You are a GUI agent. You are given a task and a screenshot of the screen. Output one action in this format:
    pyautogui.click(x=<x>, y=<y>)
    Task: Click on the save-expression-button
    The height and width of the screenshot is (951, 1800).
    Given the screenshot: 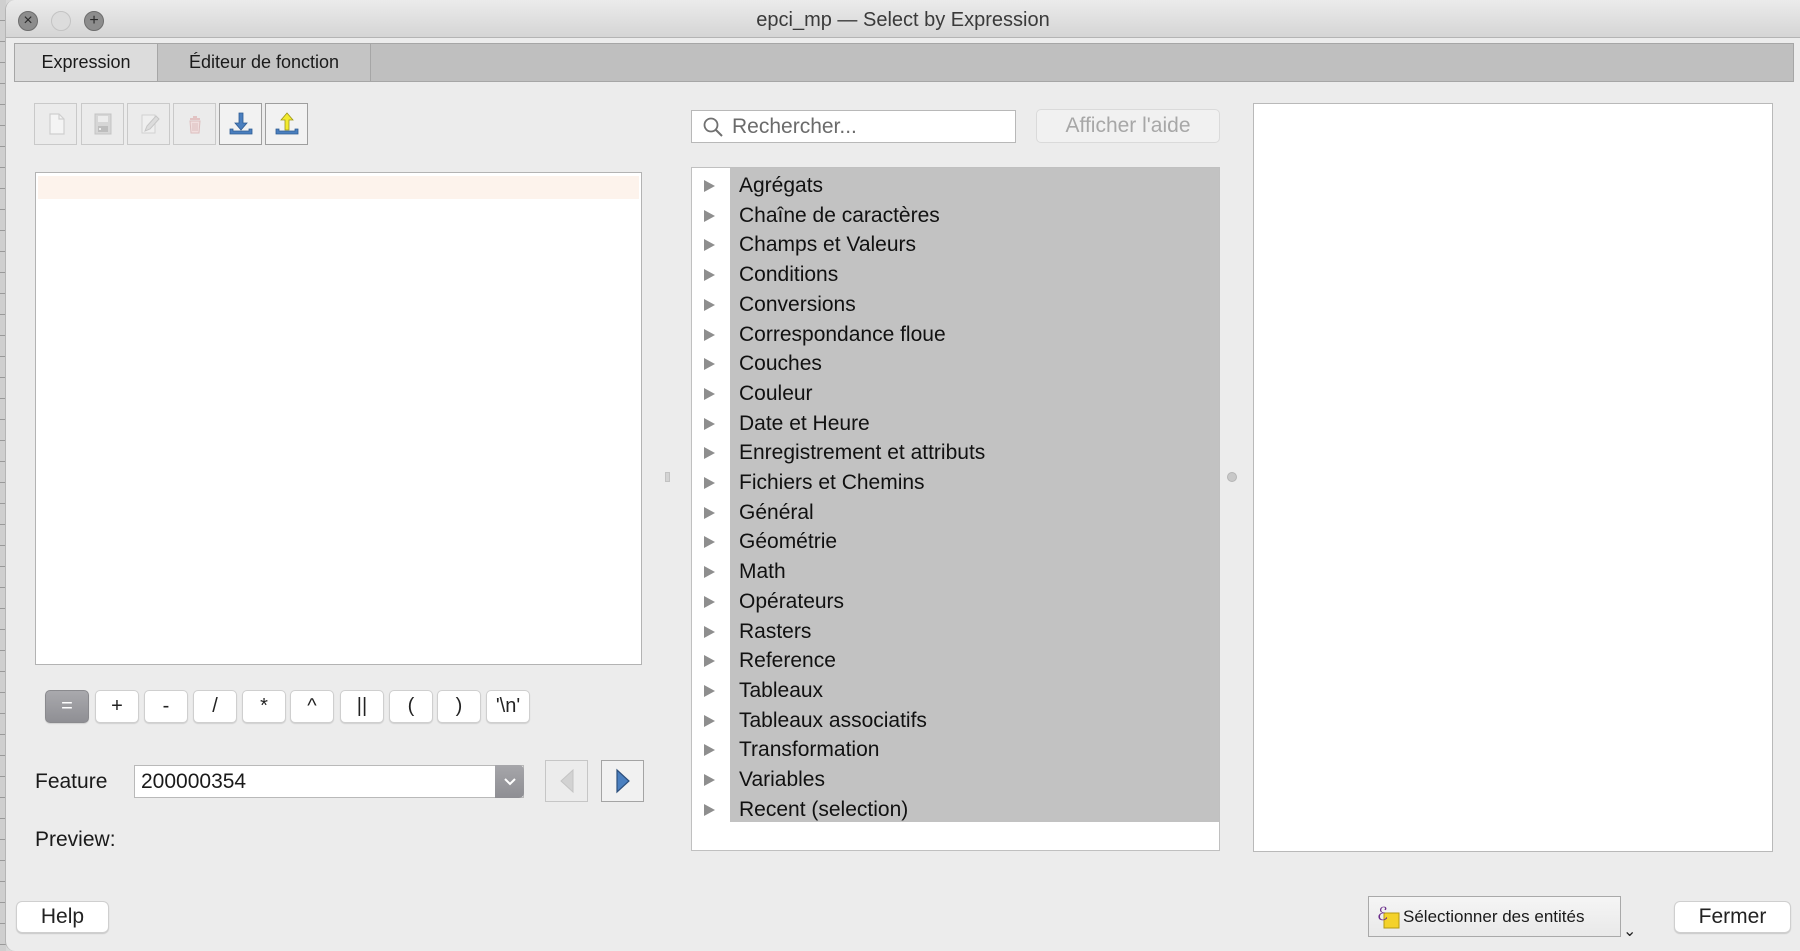 What is the action you would take?
    pyautogui.click(x=102, y=124)
    